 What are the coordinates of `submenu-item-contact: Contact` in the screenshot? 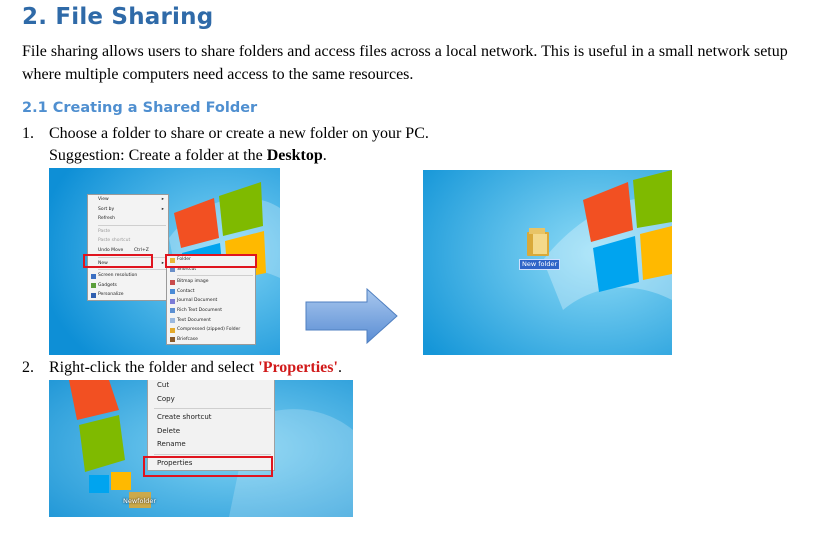 It's located at (211, 292).